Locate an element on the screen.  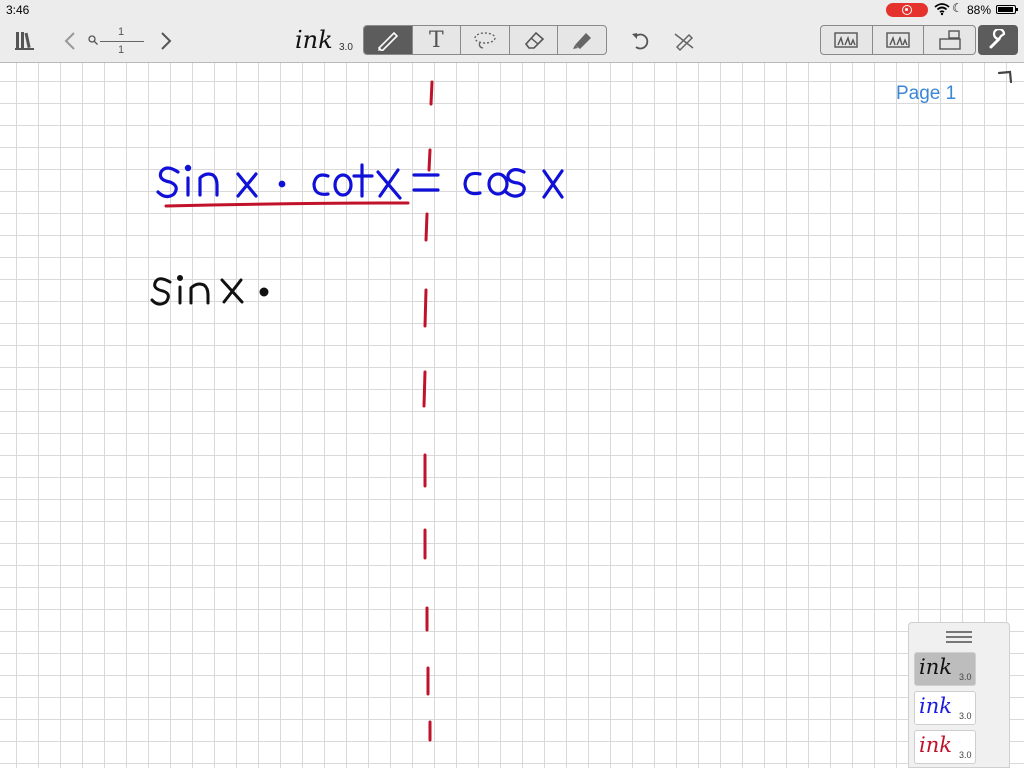
blue-equation is located at coordinates (360, 181).